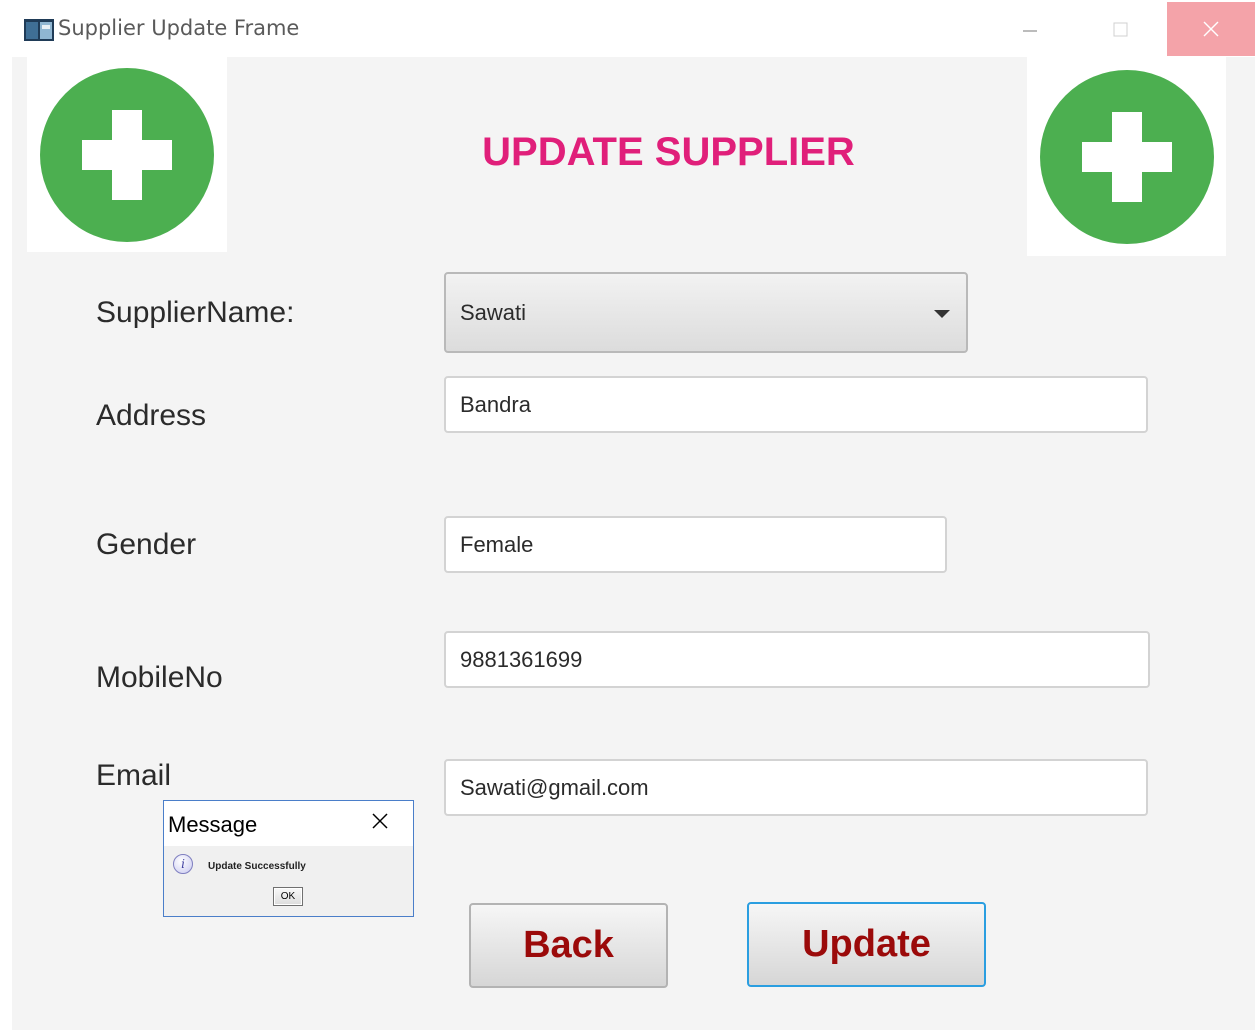 The height and width of the screenshot is (1030, 1255). I want to click on email-field: Sawati@gmail.com, so click(796, 787).